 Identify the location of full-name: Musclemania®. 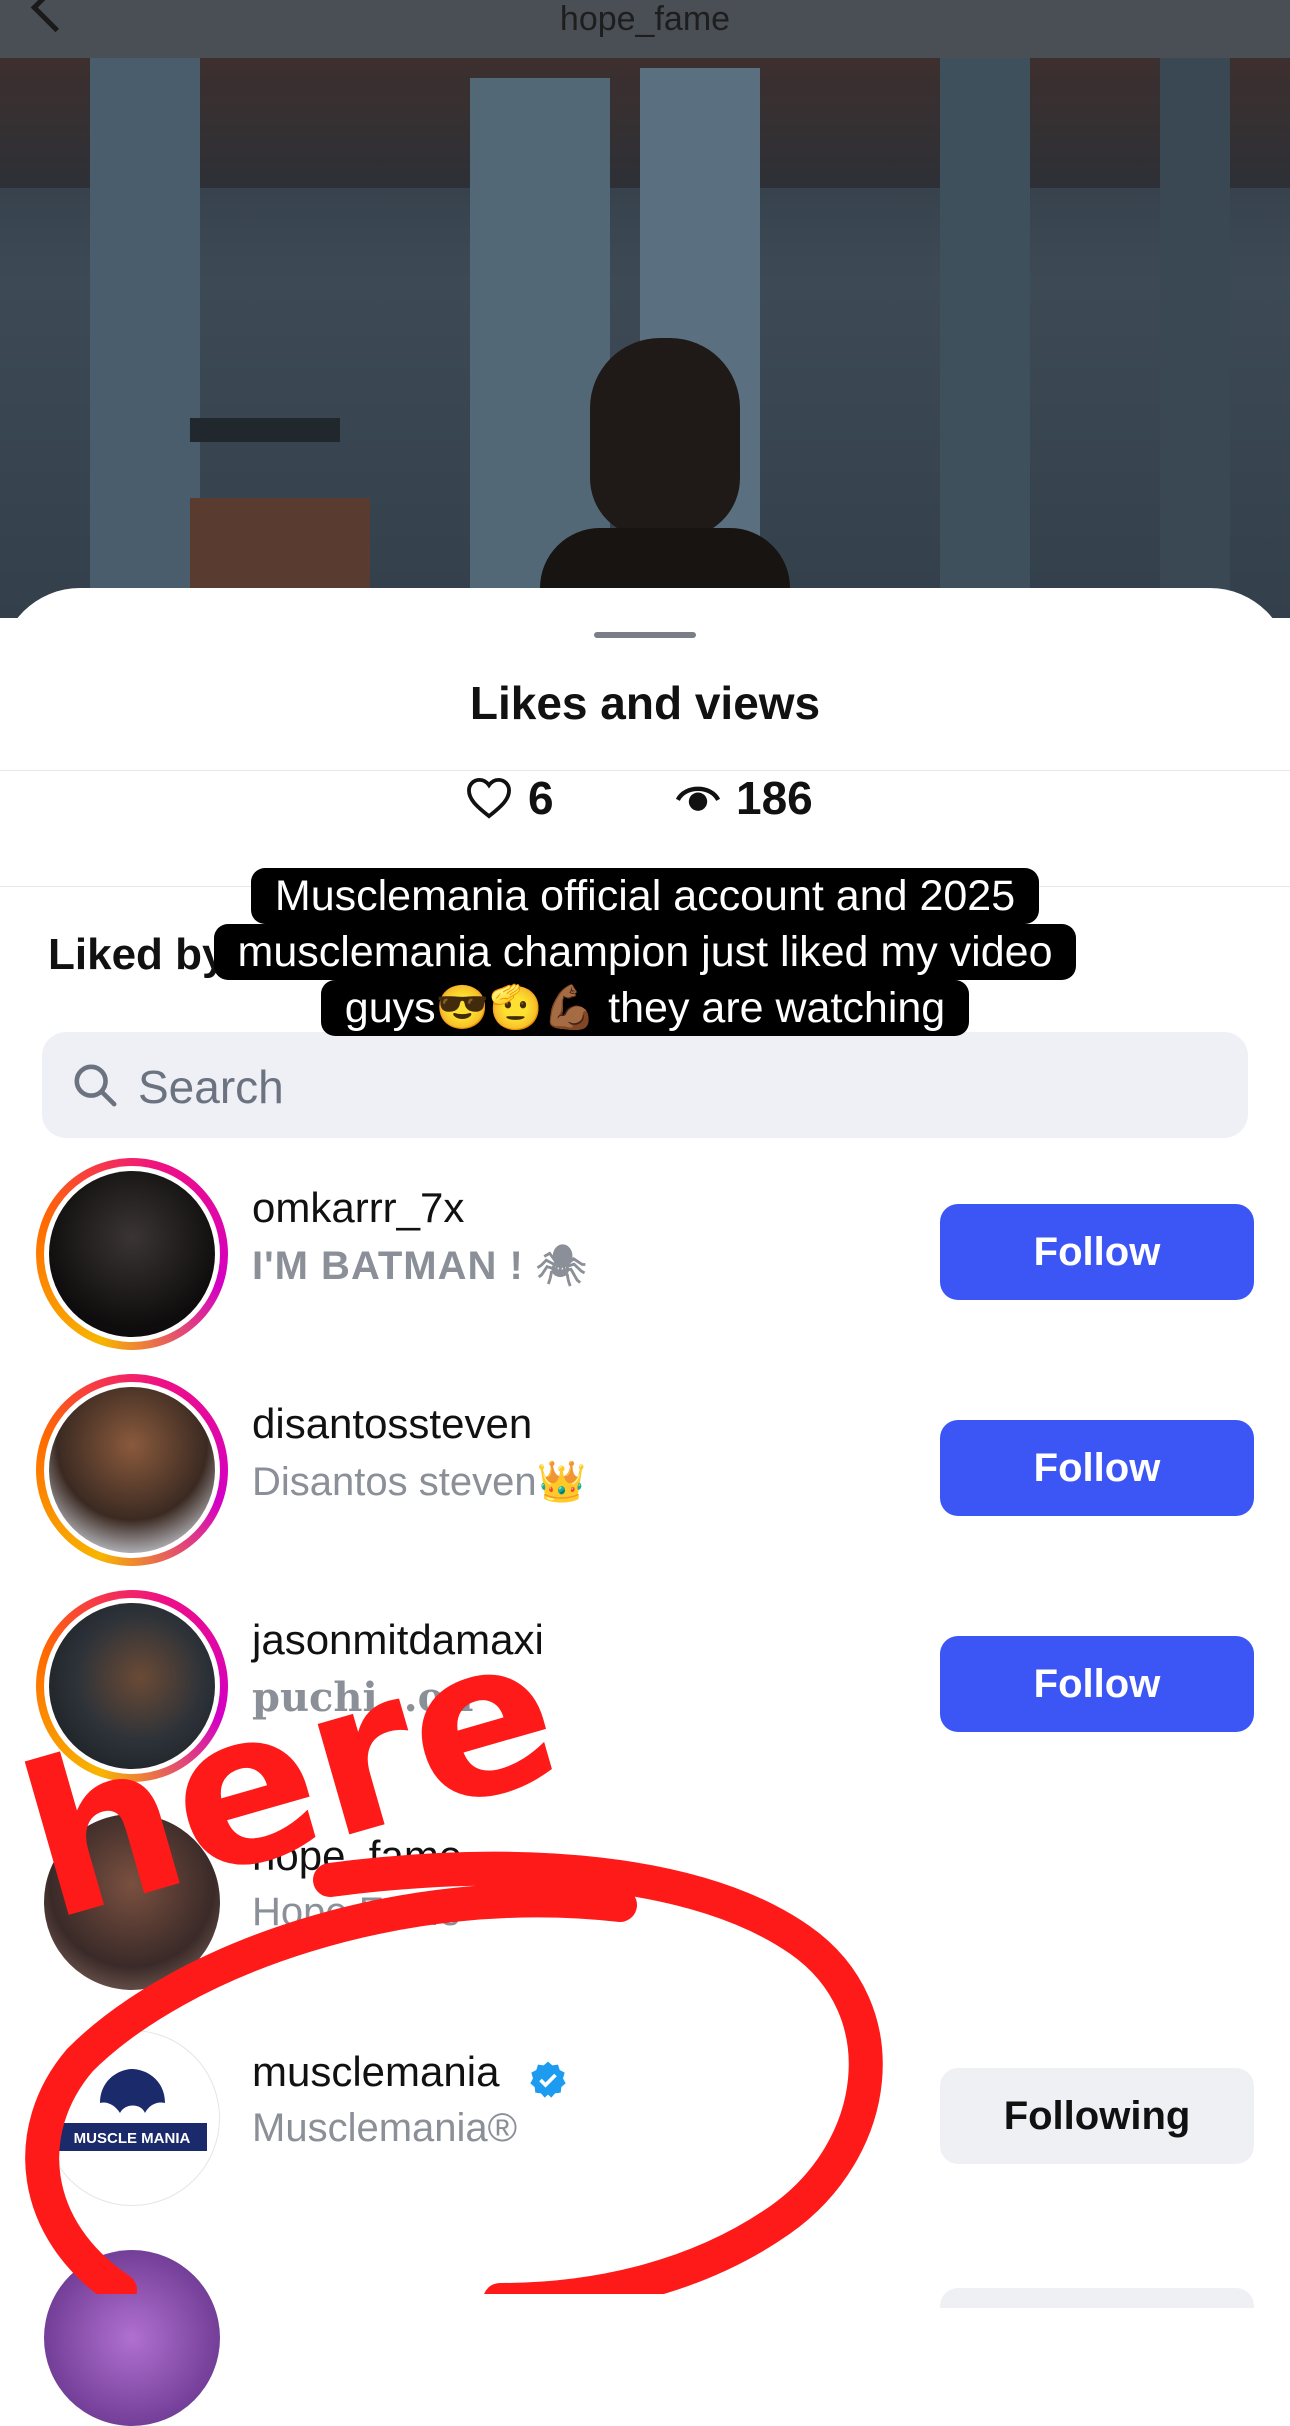
(385, 2128).